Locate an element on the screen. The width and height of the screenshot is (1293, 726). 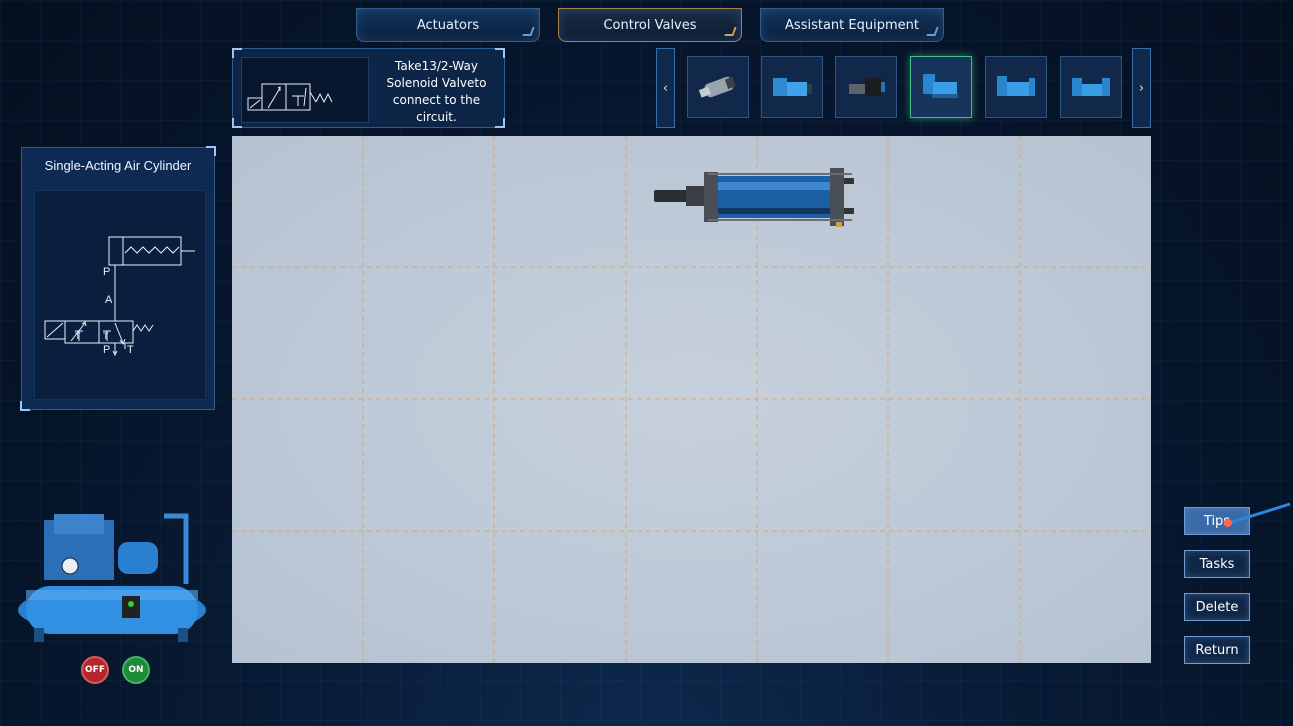
tab-label: Control Valves is located at coordinates (650, 25).